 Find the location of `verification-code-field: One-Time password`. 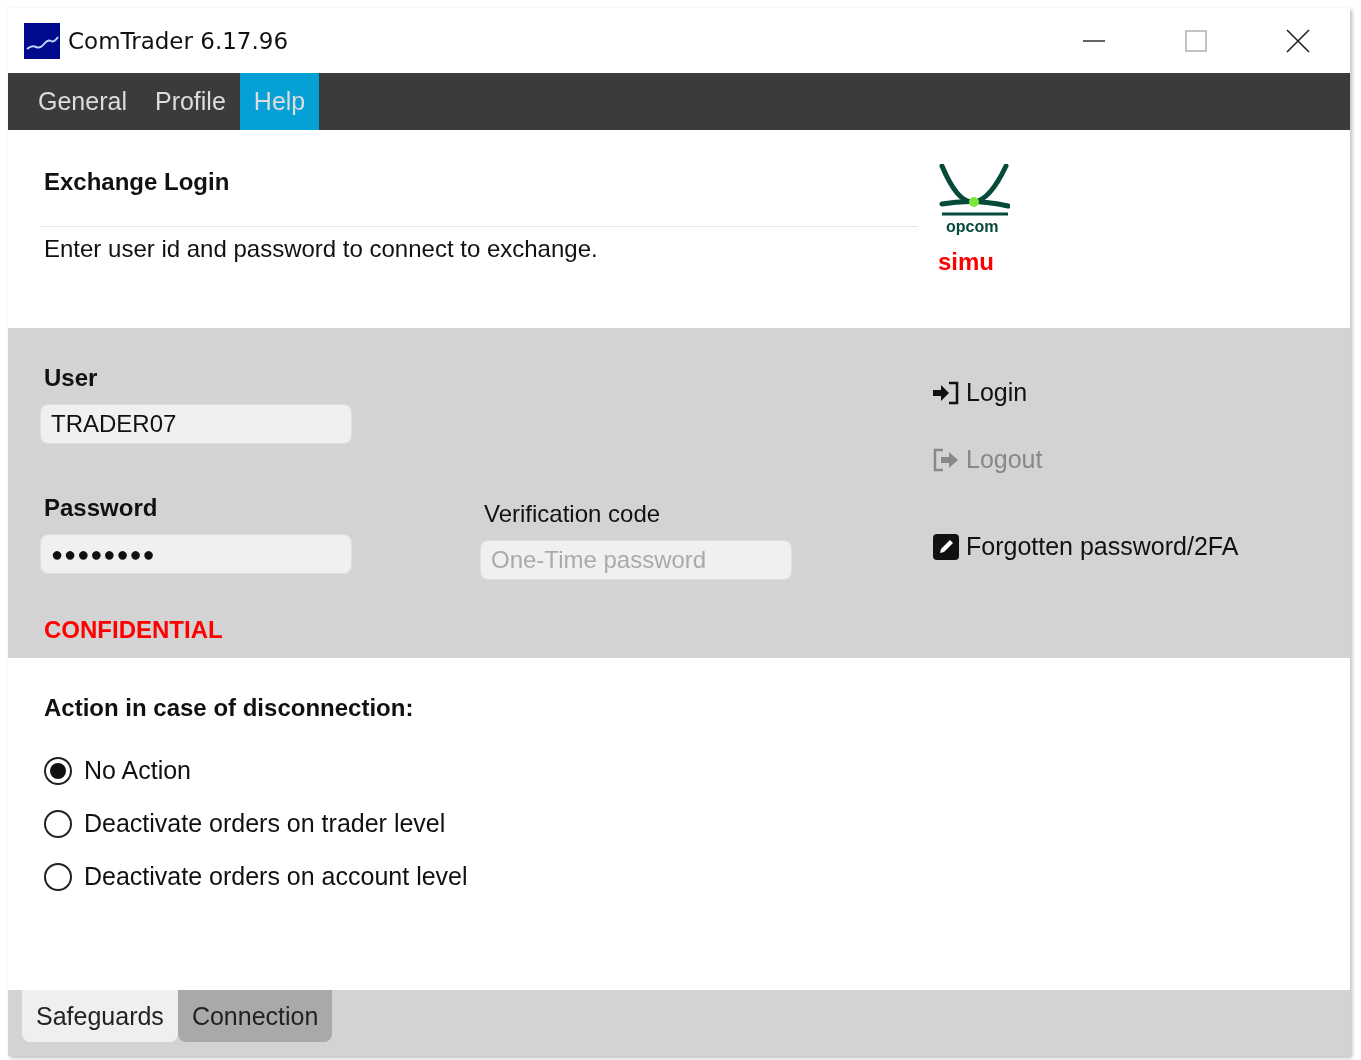

verification-code-field: One-Time password is located at coordinates (636, 560).